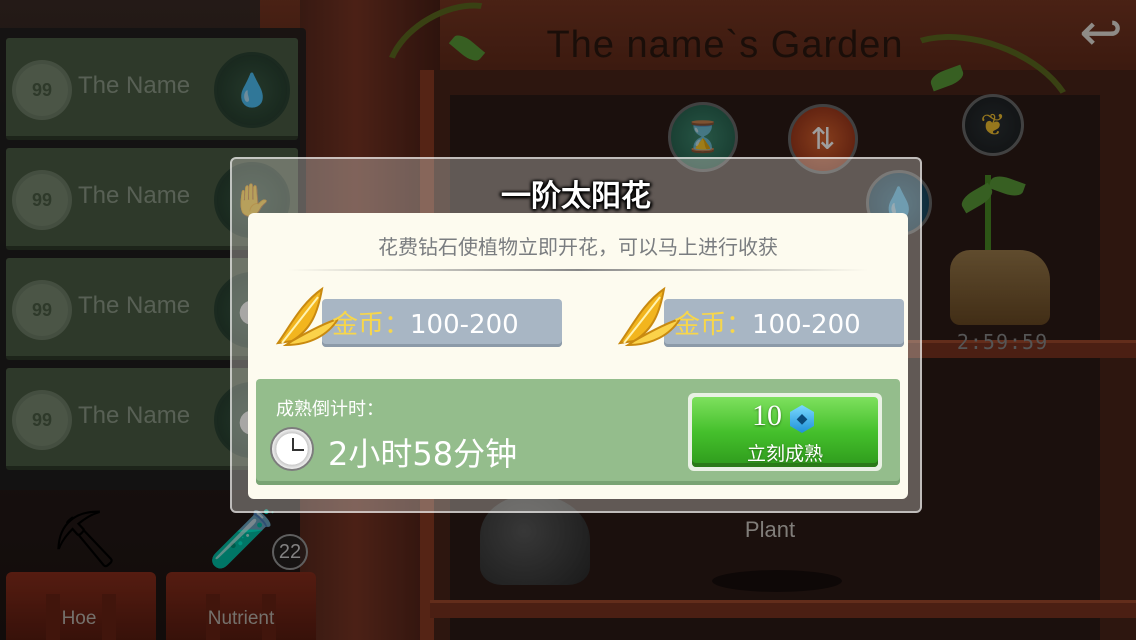  I want to click on diamond-cost: 10, so click(767, 415).